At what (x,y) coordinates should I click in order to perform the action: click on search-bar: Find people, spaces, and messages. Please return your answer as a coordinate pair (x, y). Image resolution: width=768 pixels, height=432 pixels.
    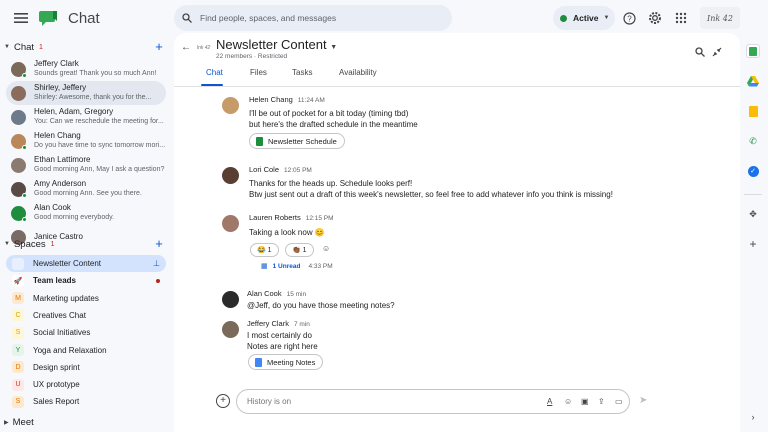
    Looking at the image, I should click on (313, 18).